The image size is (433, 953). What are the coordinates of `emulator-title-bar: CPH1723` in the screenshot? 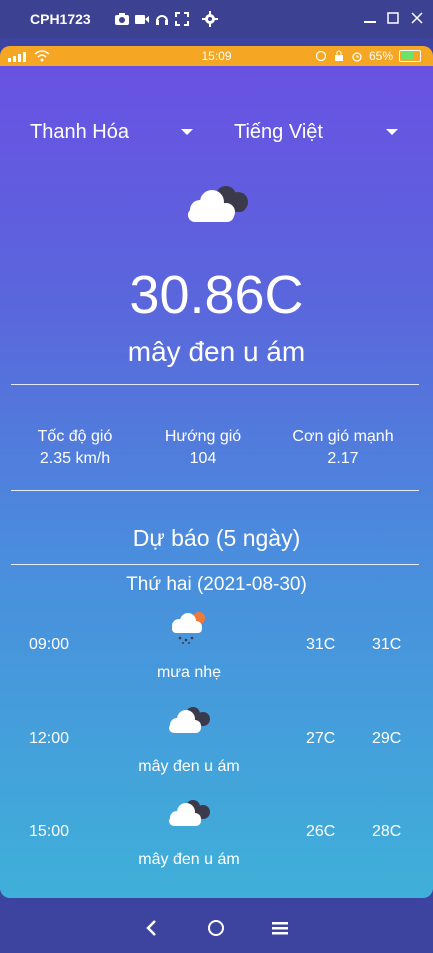 It's located at (216, 19).